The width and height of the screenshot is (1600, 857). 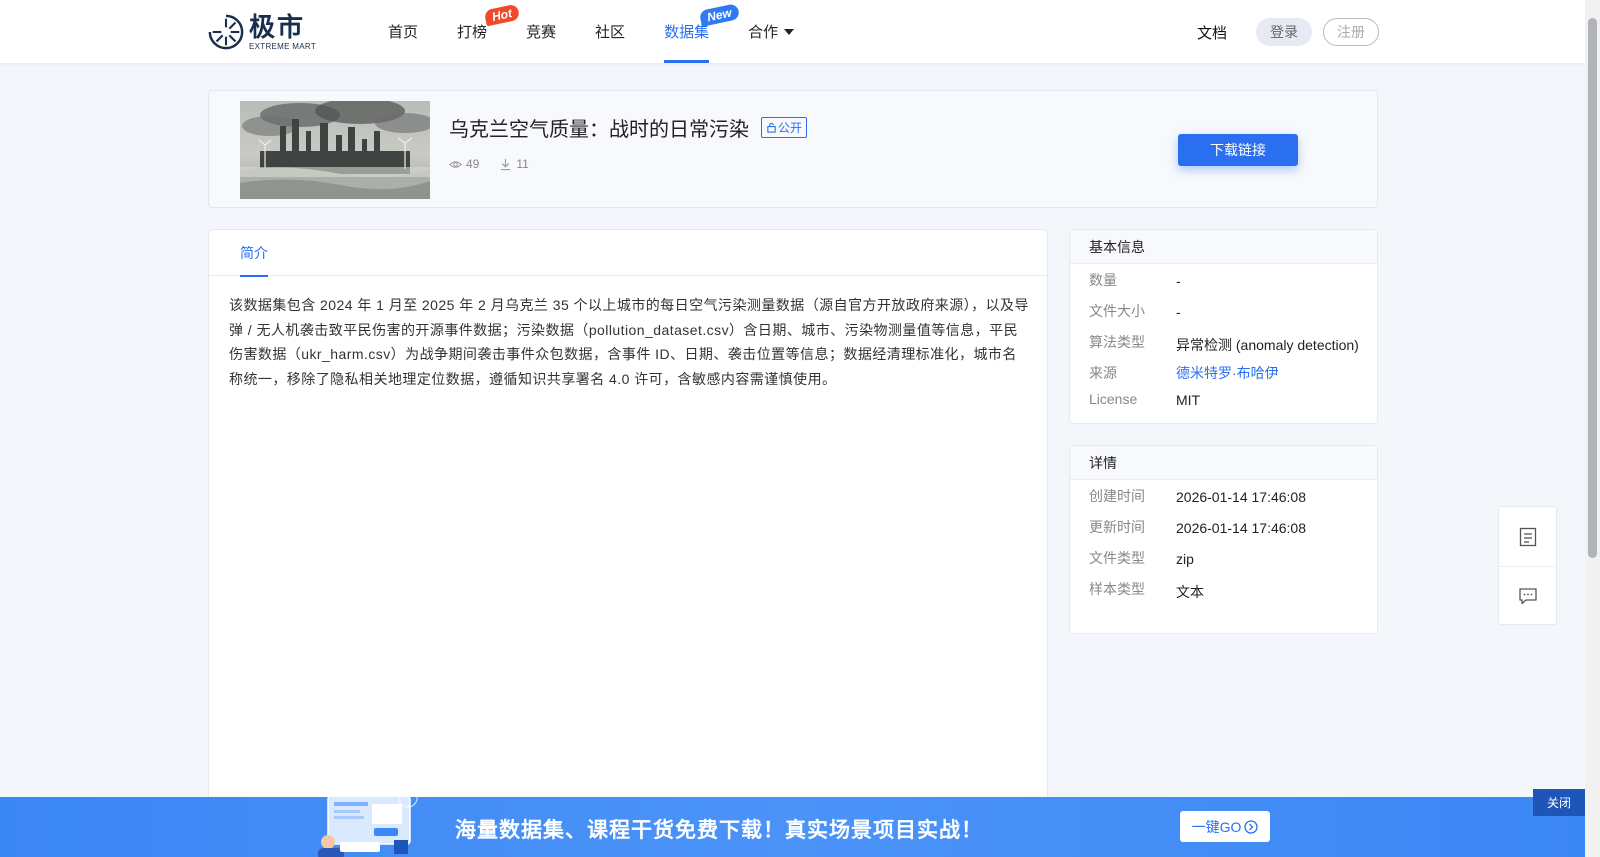 What do you see at coordinates (1117, 558) in the screenshot?
I see `info-label: 文件类型` at bounding box center [1117, 558].